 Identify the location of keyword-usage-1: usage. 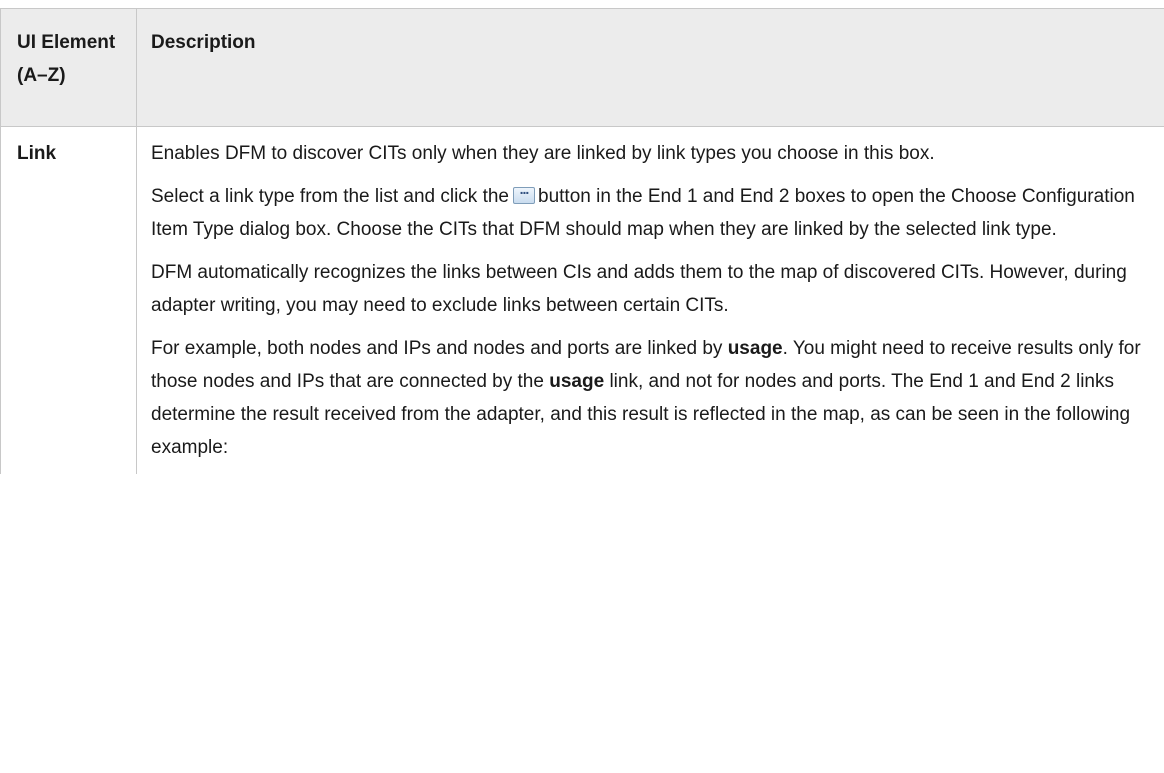
(755, 348).